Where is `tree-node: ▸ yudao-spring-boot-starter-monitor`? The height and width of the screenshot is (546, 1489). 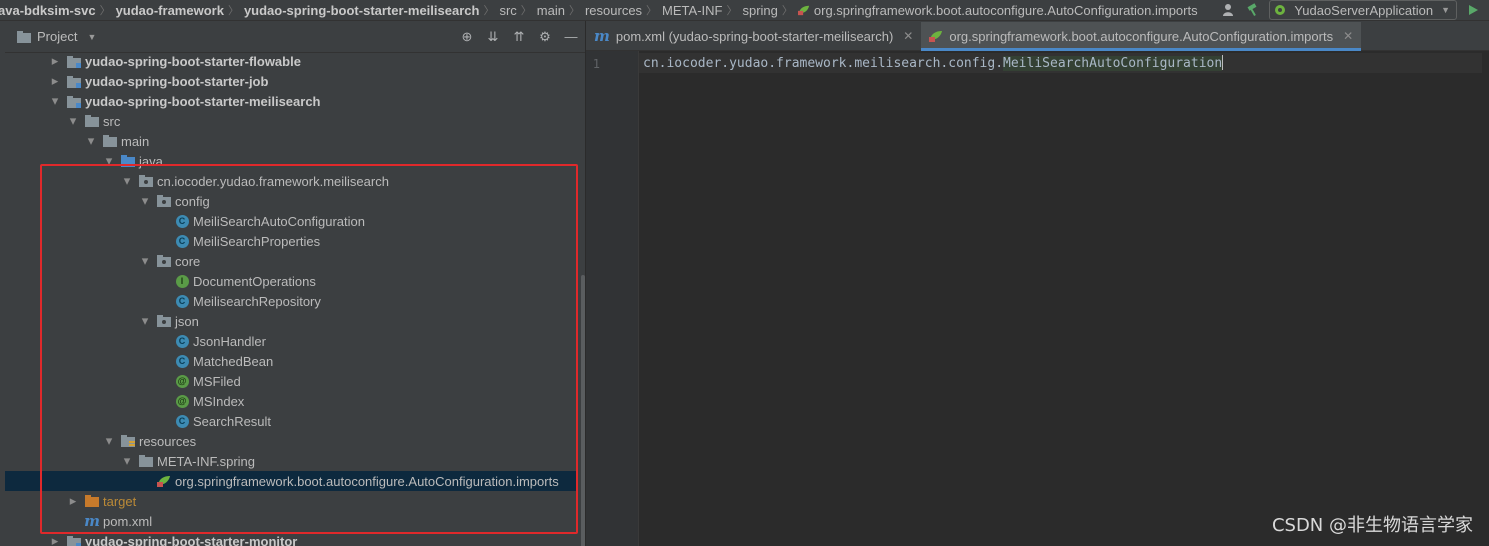
tree-node: ▸ yudao-spring-boot-starter-monitor is located at coordinates (290, 538).